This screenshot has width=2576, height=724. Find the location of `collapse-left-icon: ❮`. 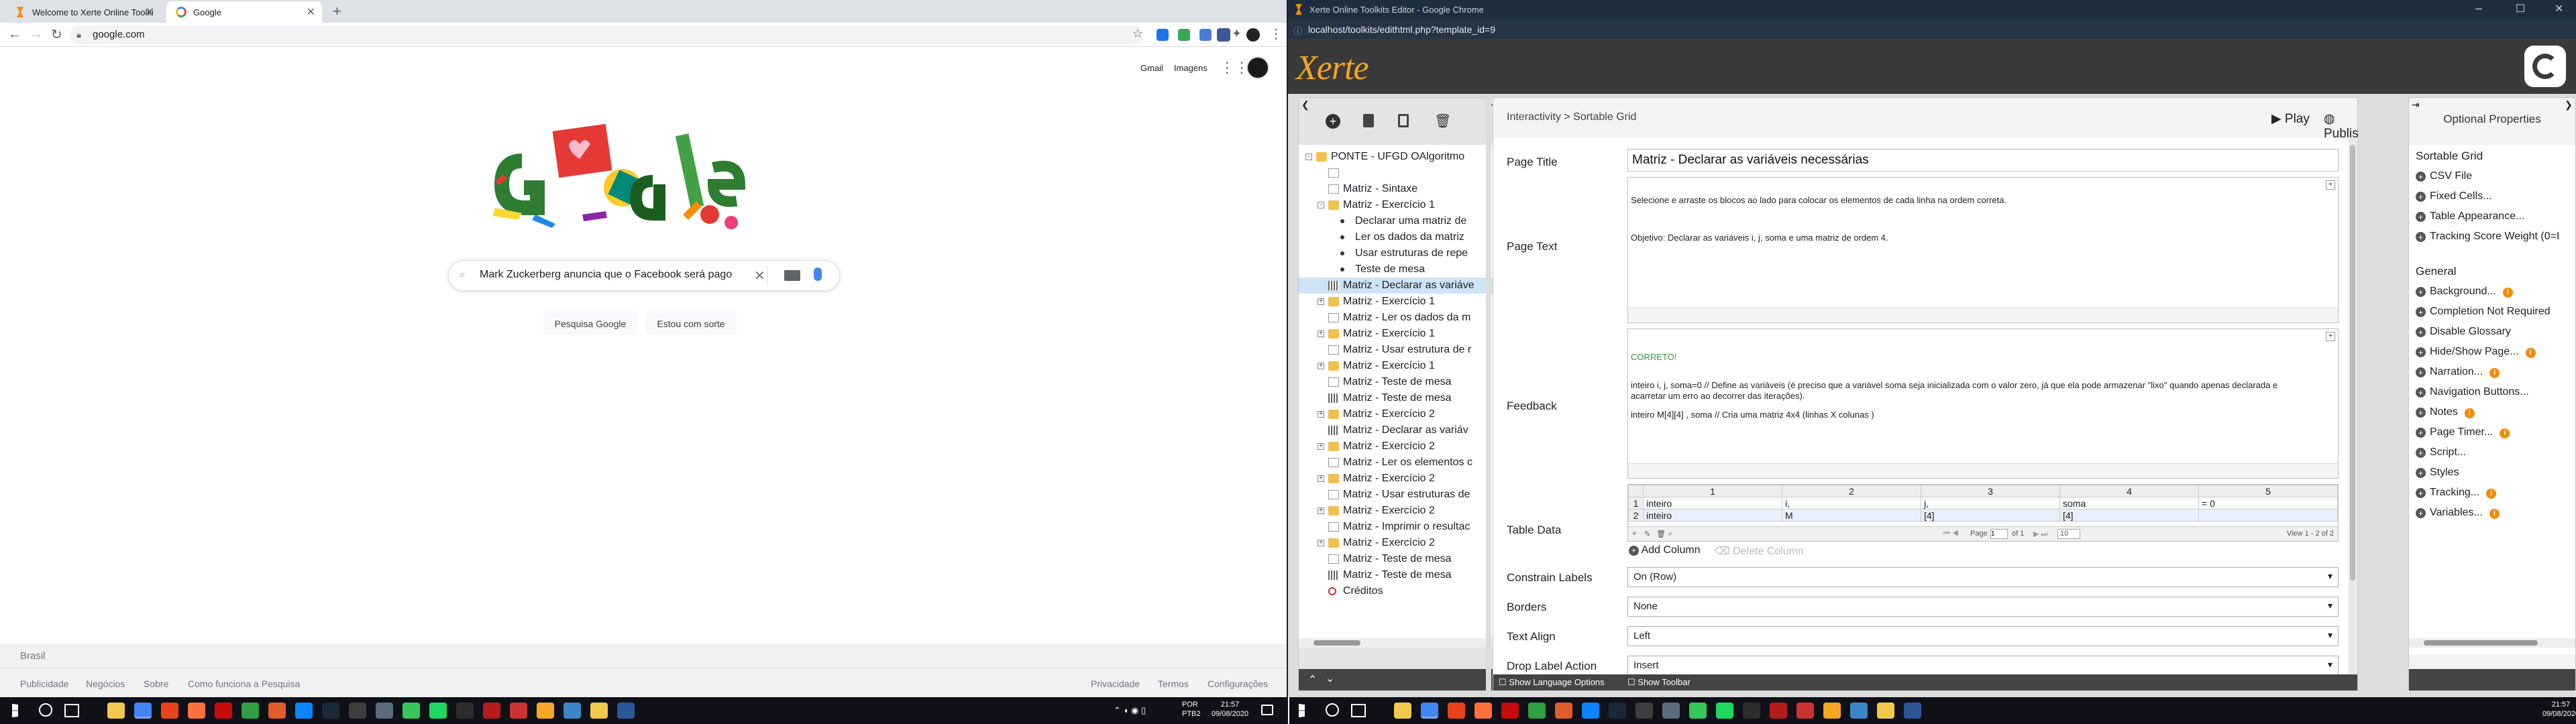

collapse-left-icon: ❮ is located at coordinates (1305, 105).